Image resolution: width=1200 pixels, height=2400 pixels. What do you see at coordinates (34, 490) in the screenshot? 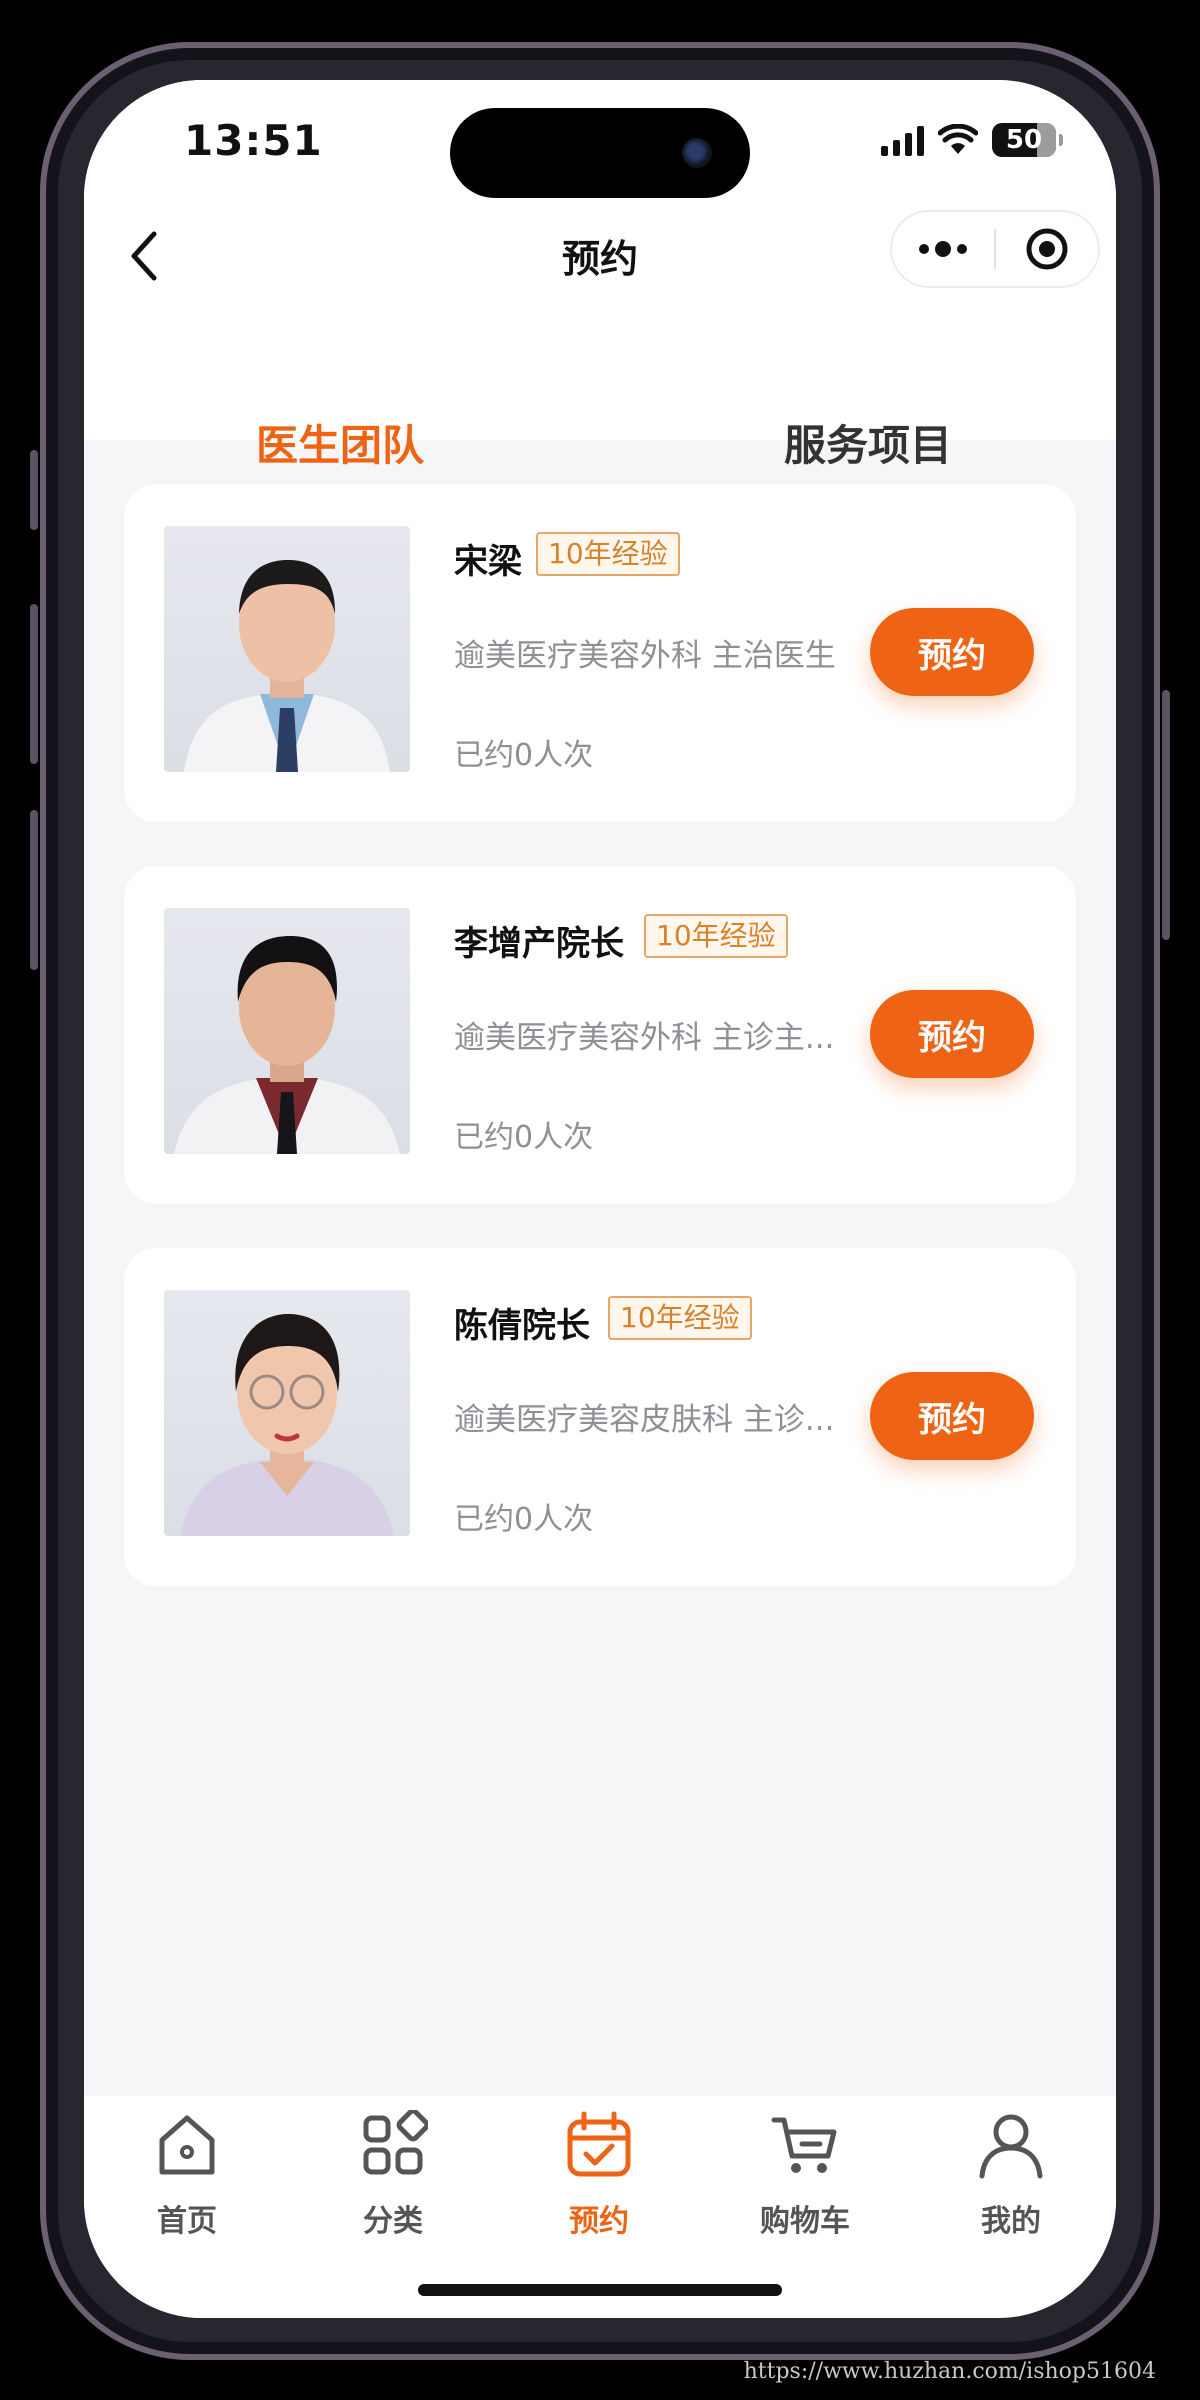
I see `mute-switch` at bounding box center [34, 490].